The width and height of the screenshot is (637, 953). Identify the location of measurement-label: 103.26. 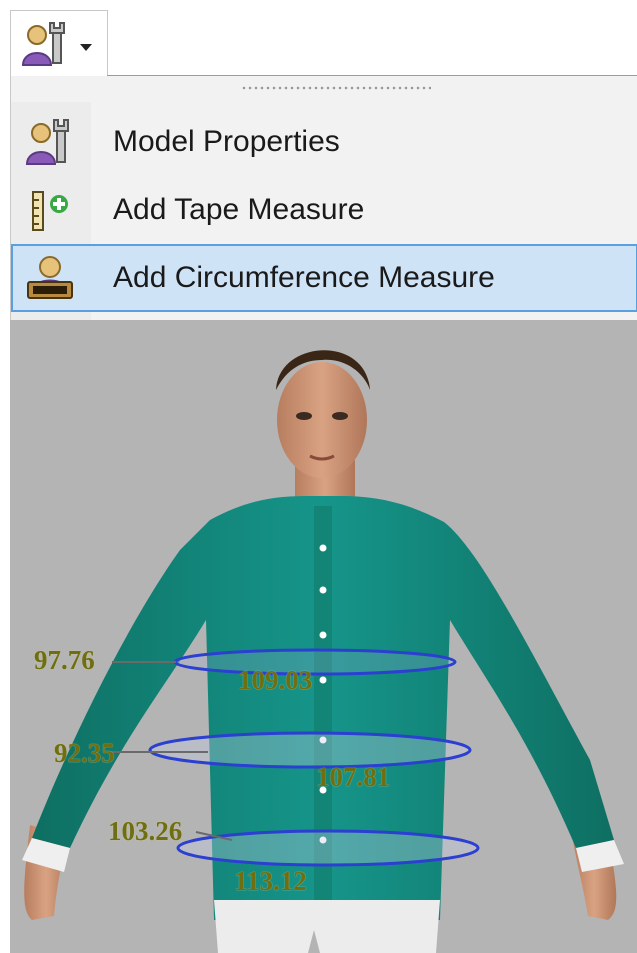
(145, 831).